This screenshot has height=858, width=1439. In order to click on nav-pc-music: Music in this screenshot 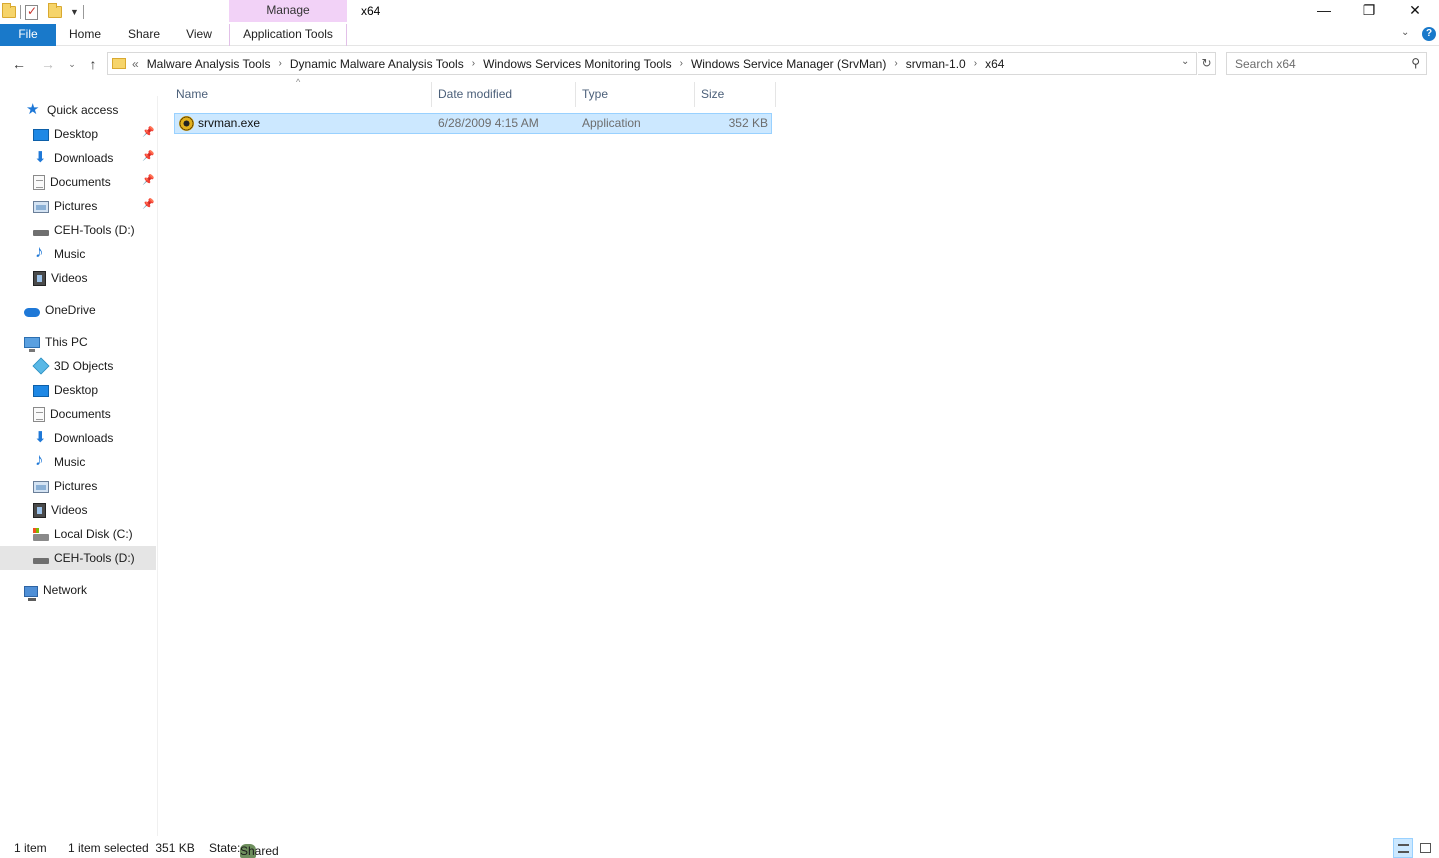, I will do `click(78, 462)`.